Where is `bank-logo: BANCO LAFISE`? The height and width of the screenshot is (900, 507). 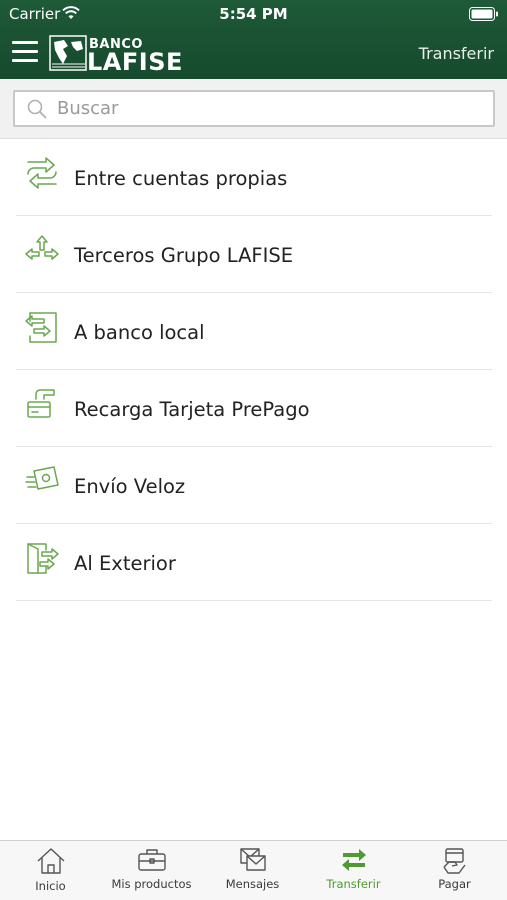
bank-logo: BANCO LAFISE is located at coordinates (115, 55).